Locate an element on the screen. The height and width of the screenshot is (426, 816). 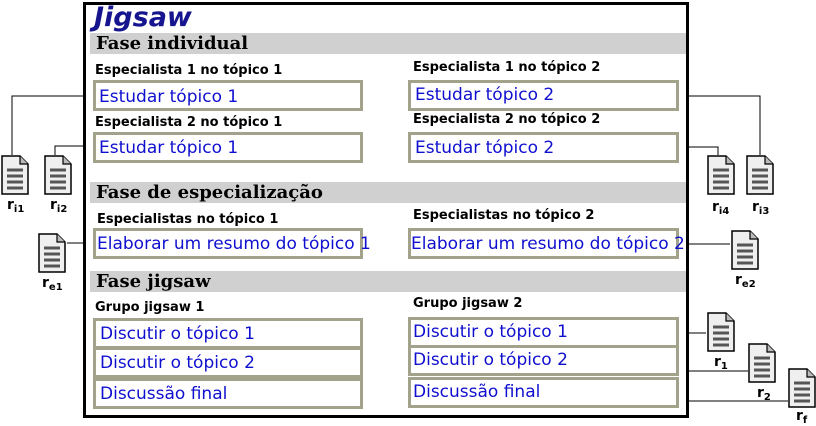
diagram-title: Jigsaw is located at coordinates (143, 17).